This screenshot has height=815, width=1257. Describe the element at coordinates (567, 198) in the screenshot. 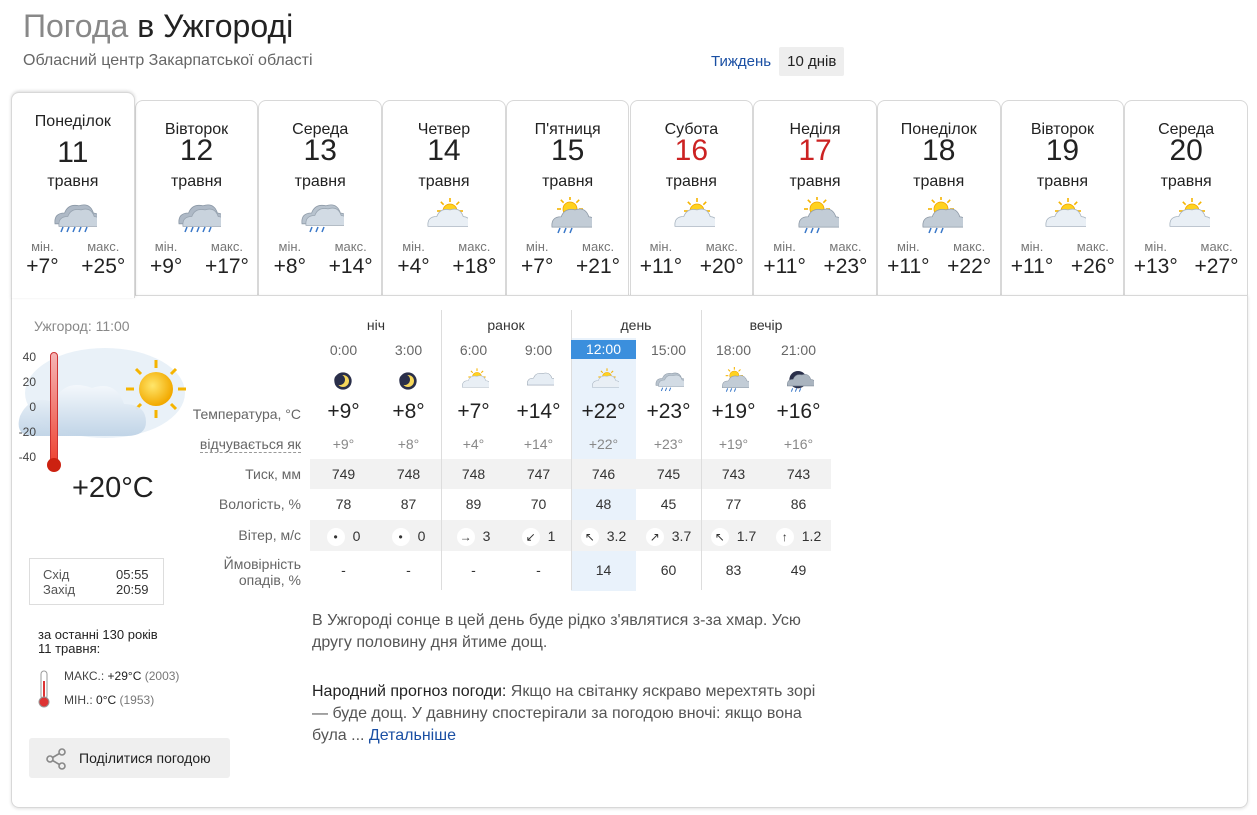

I see `day-tab: П'ятниця 15 травня мін. макс. +7° +21°` at that location.